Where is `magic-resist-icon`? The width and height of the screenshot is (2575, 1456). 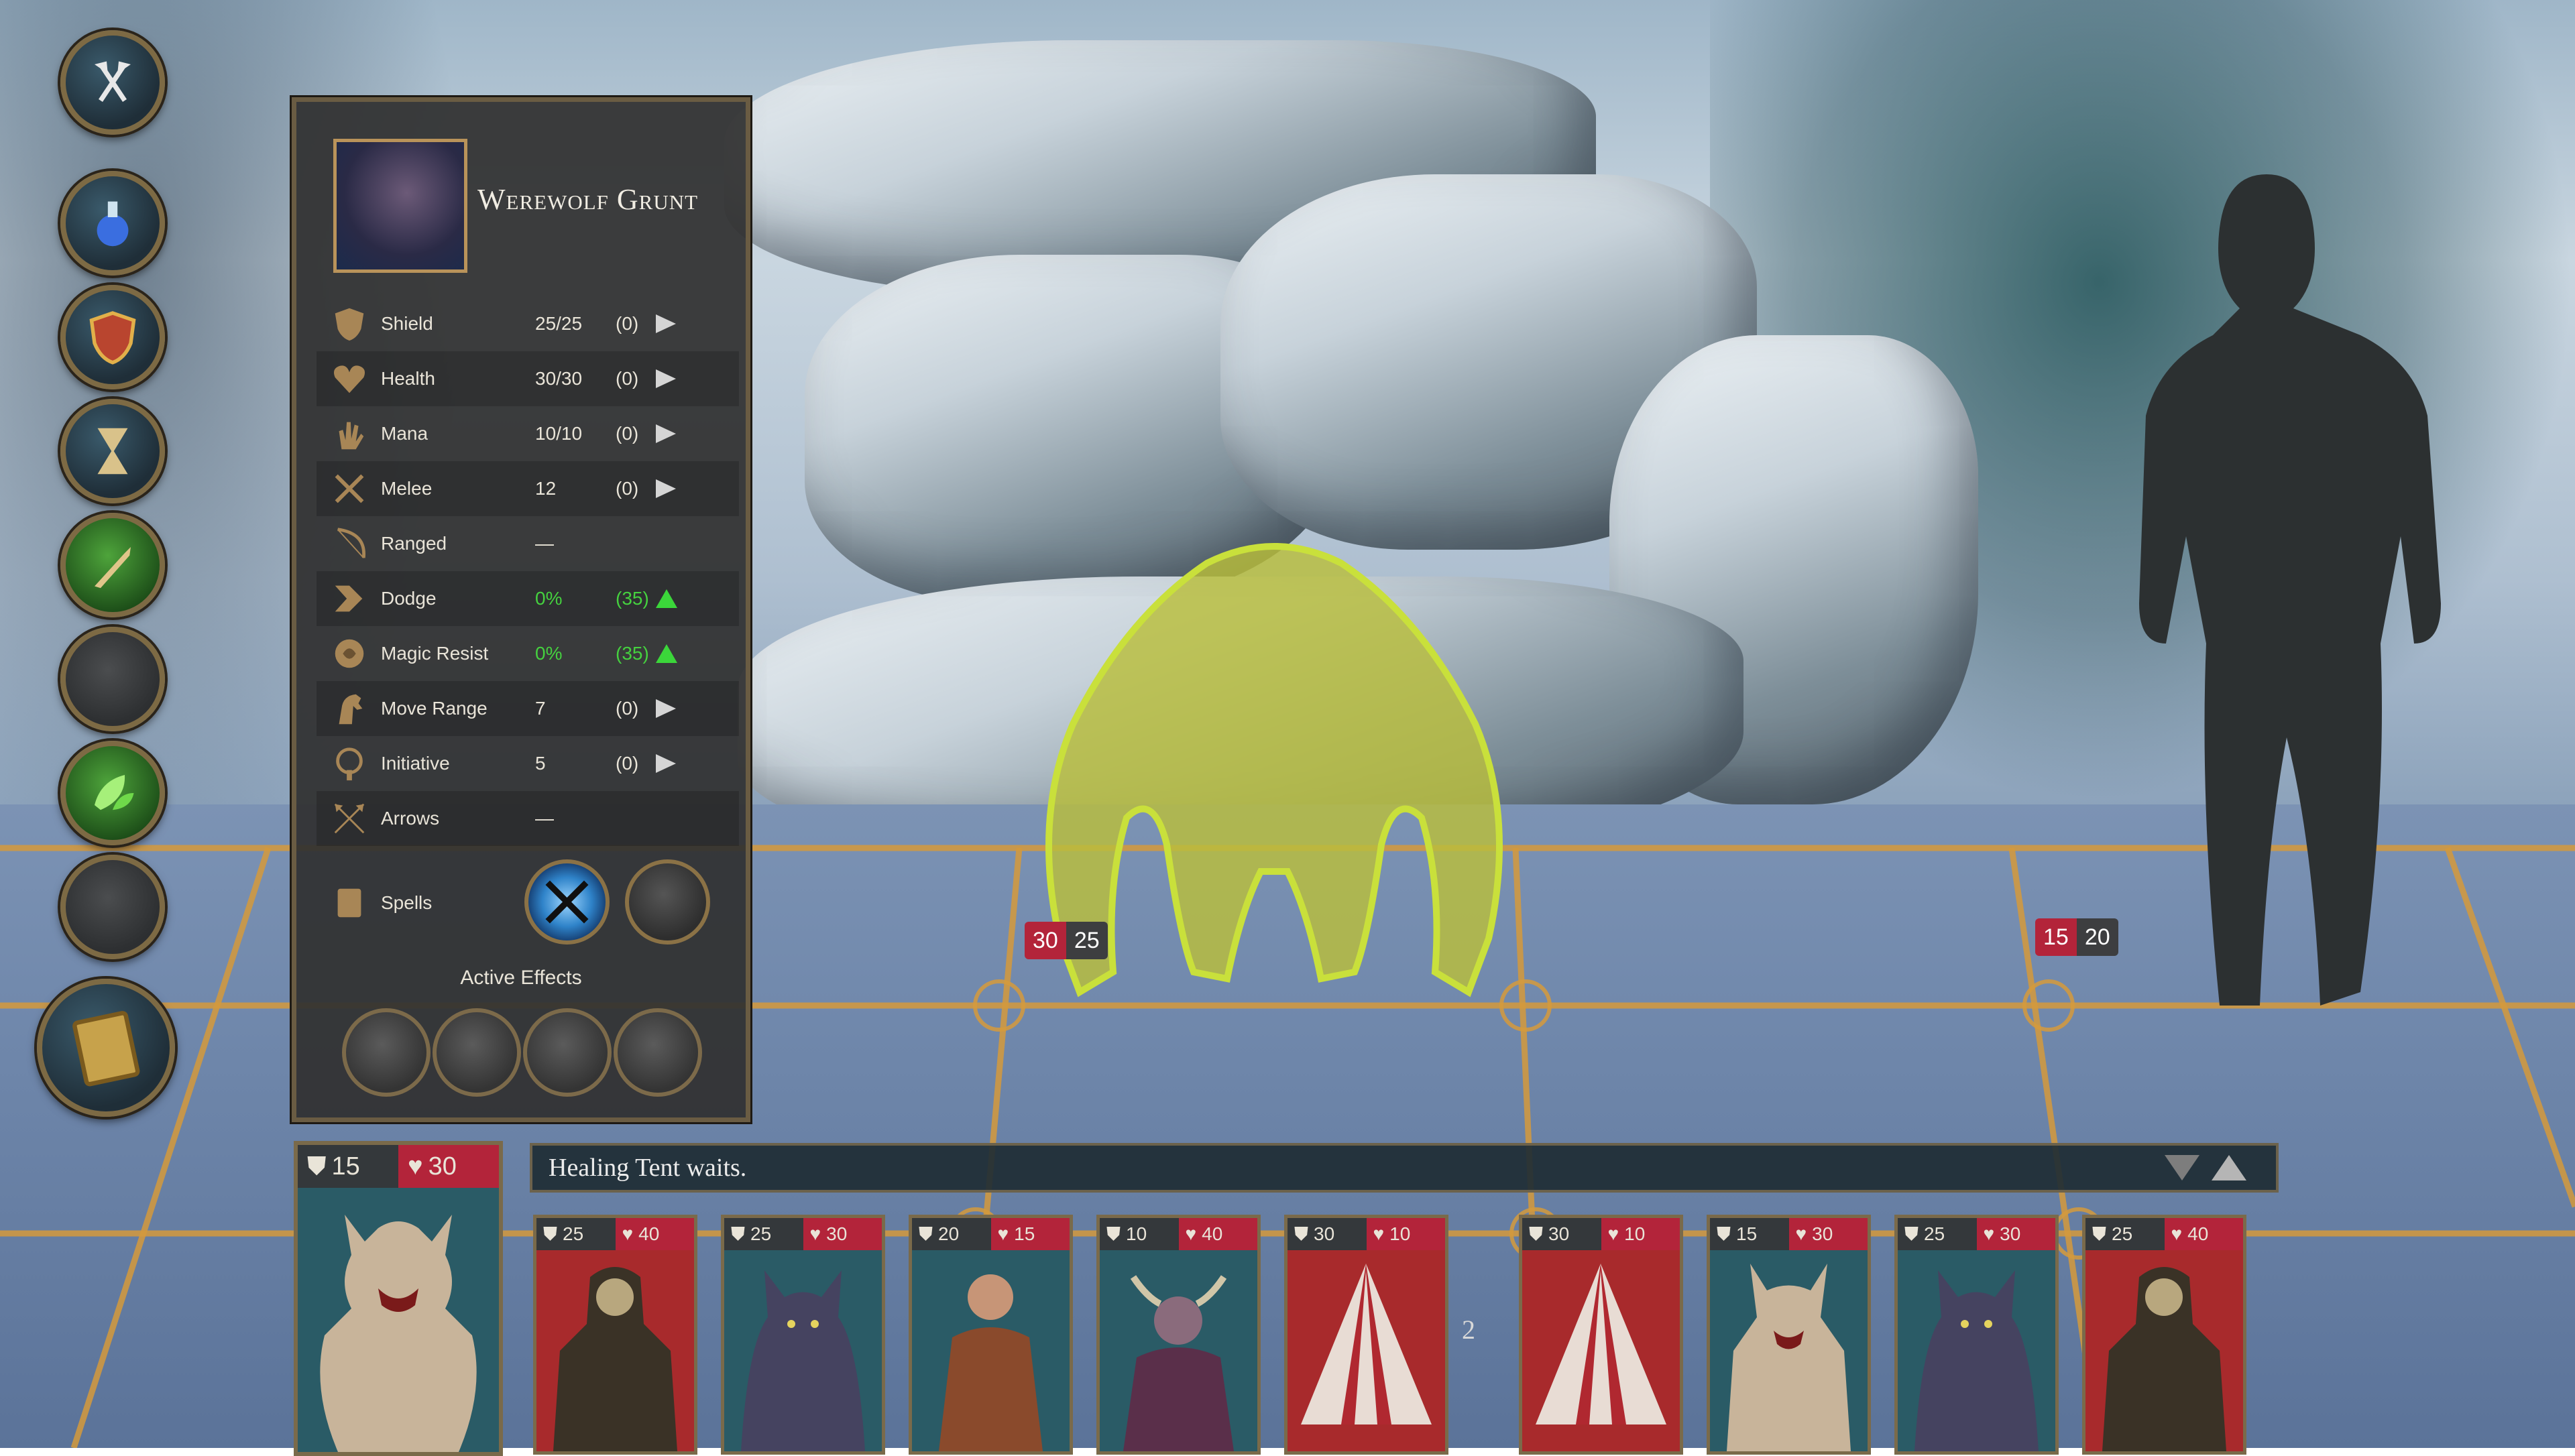
magic-resist-icon is located at coordinates (349, 653).